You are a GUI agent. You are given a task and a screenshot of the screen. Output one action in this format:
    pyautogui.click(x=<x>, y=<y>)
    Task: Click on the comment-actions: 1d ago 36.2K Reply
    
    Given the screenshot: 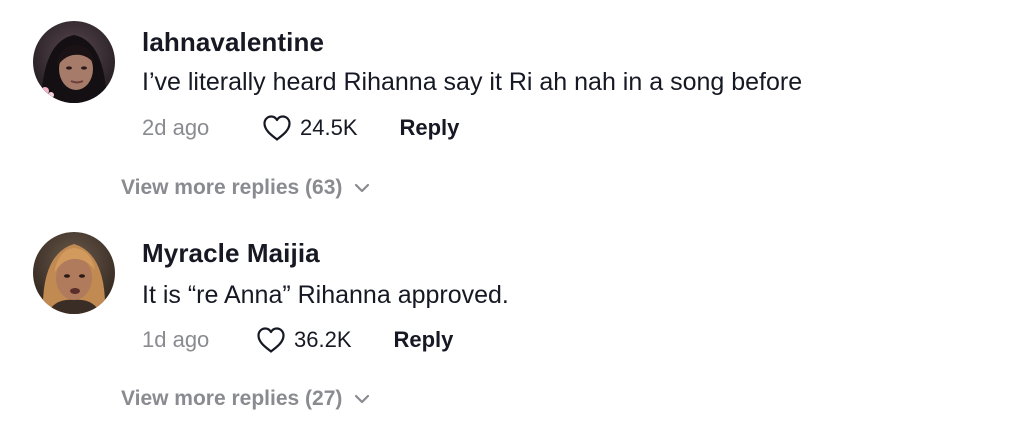 What is the action you would take?
    pyautogui.click(x=297, y=340)
    